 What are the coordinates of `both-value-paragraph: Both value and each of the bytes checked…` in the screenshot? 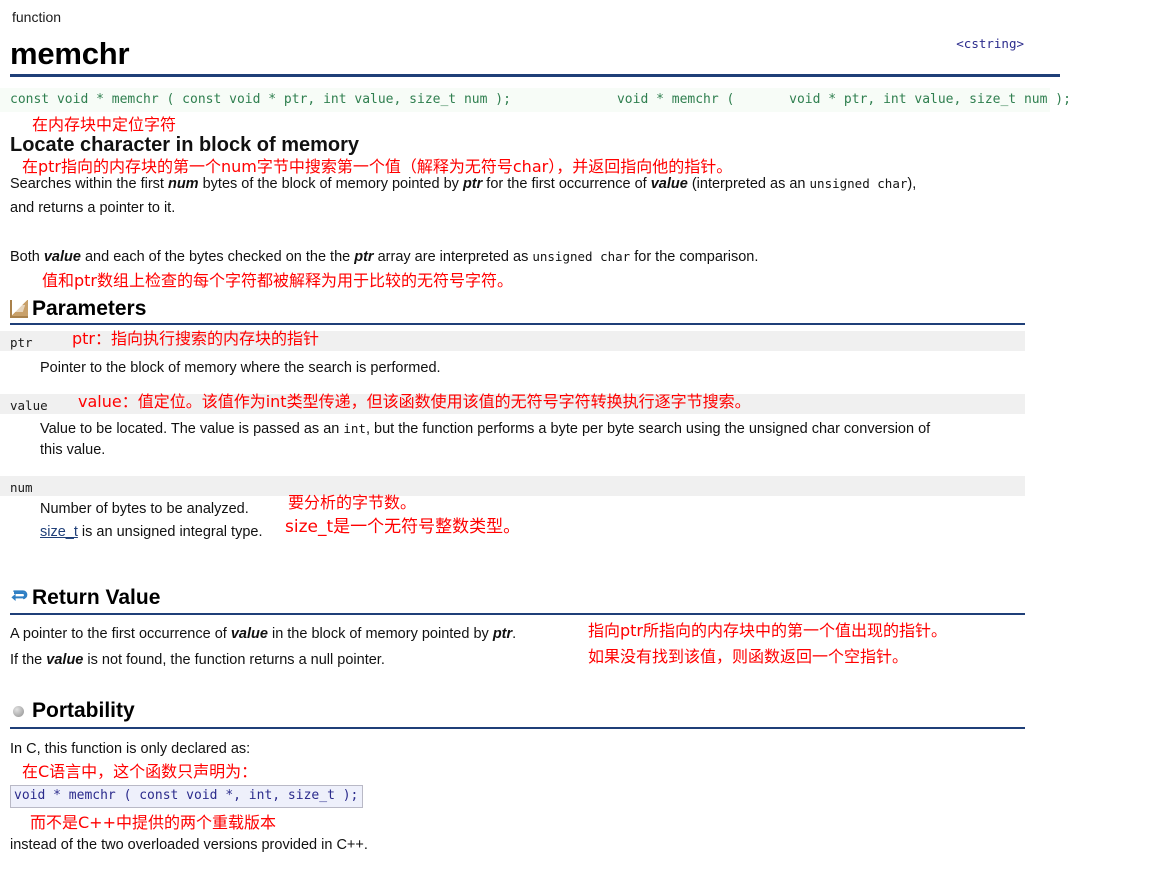 It's located at (515, 257).